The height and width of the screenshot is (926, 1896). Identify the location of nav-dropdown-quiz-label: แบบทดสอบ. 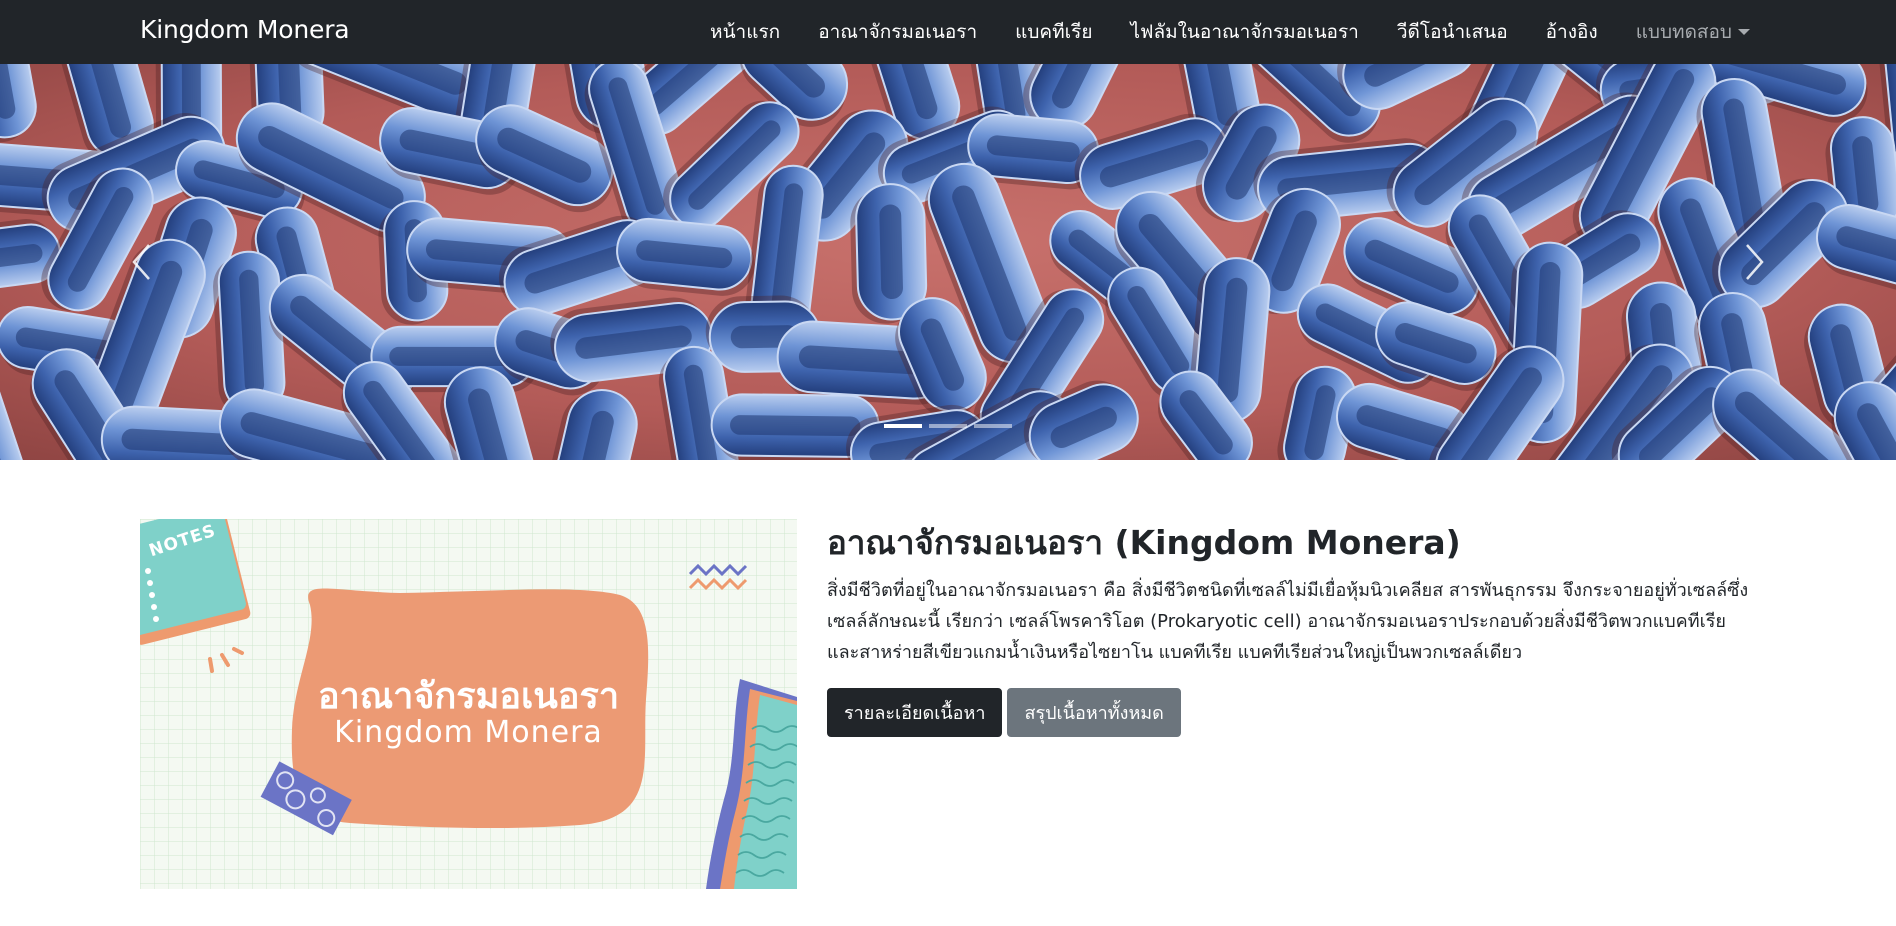
(1683, 32).